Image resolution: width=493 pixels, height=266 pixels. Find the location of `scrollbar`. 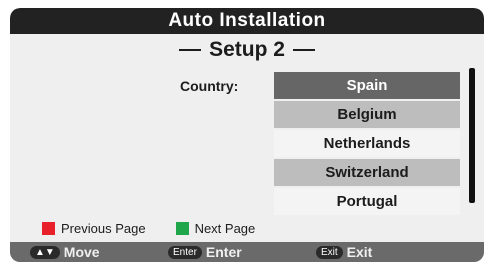

scrollbar is located at coordinates (472, 135).